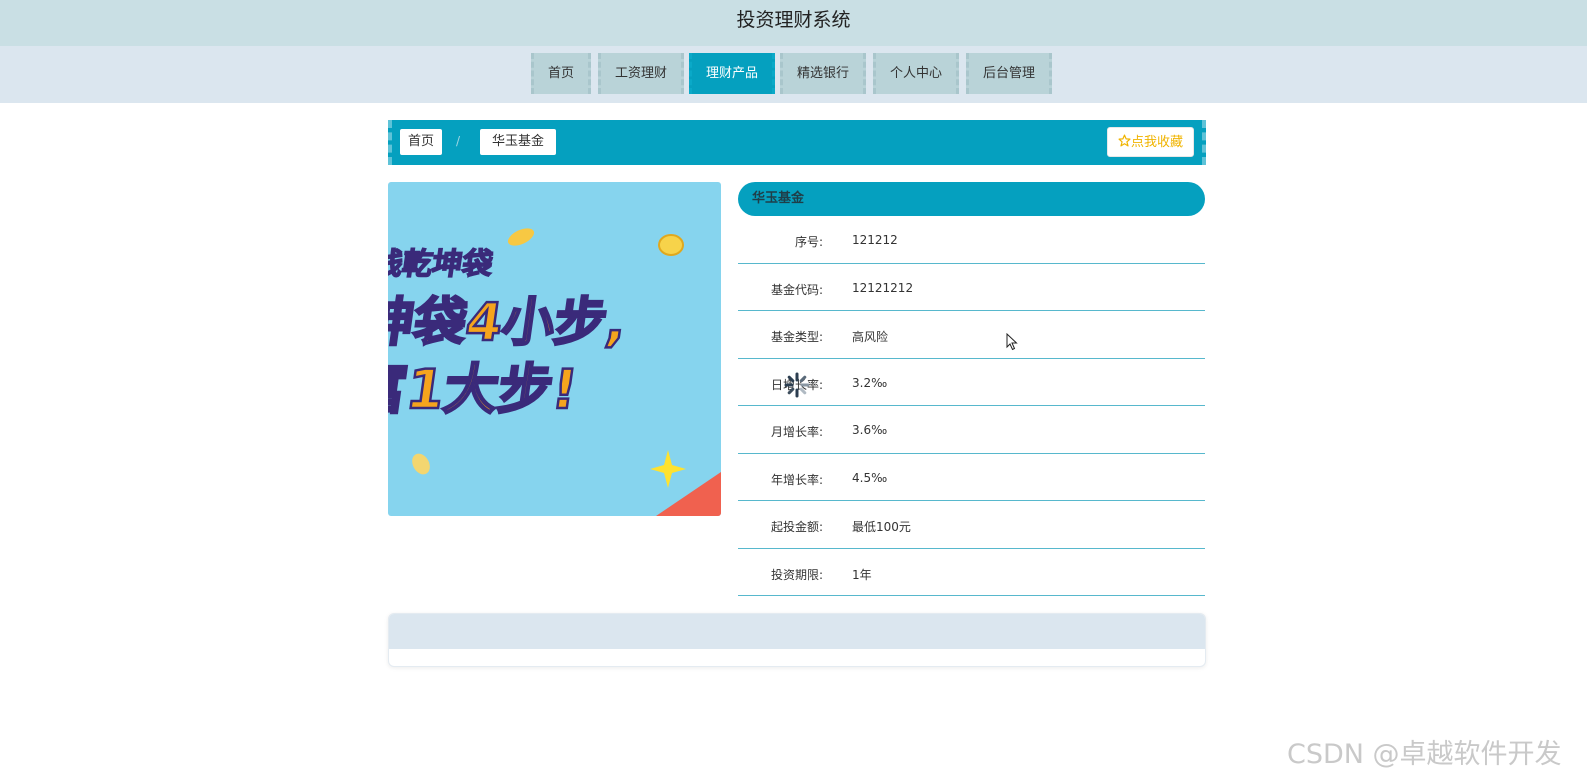 The width and height of the screenshot is (1587, 775). What do you see at coordinates (1124, 140) in the screenshot?
I see `star-outline-icon` at bounding box center [1124, 140].